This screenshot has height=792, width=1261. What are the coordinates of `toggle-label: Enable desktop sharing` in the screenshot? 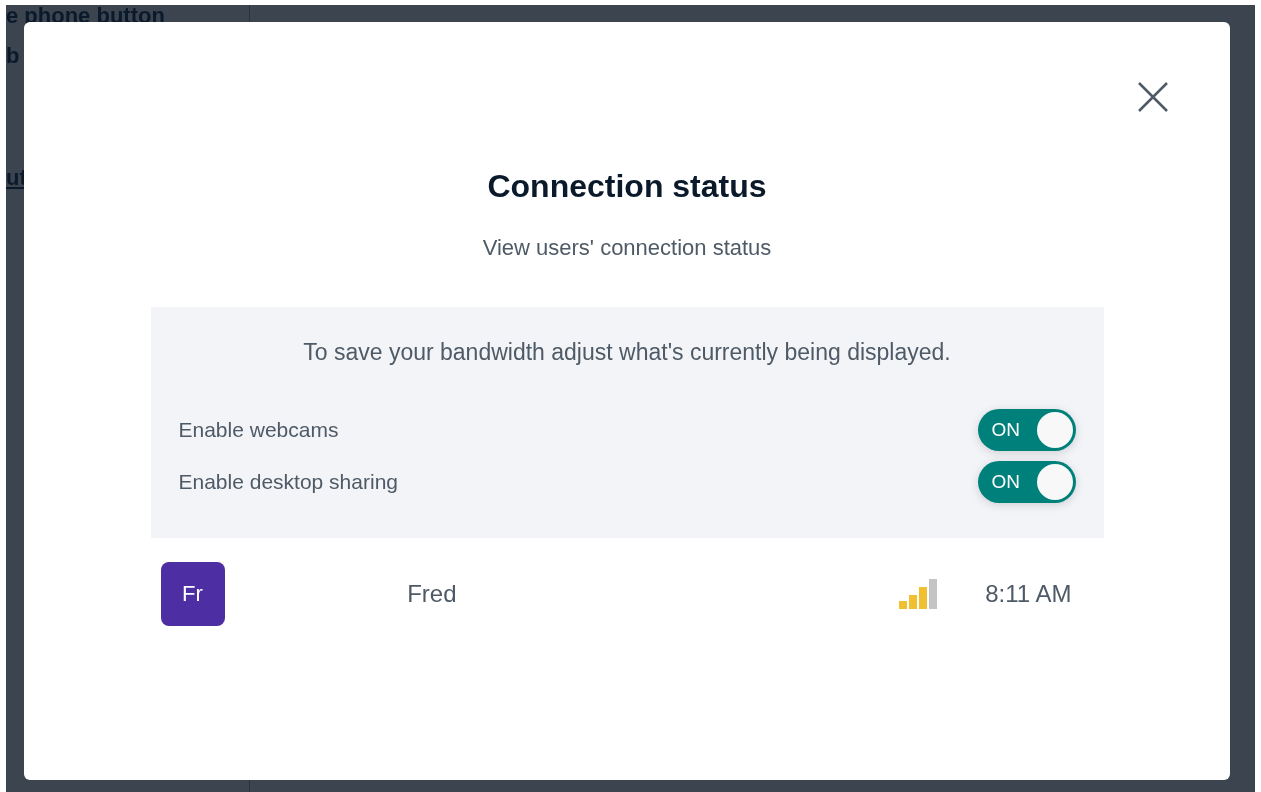 It's located at (288, 482).